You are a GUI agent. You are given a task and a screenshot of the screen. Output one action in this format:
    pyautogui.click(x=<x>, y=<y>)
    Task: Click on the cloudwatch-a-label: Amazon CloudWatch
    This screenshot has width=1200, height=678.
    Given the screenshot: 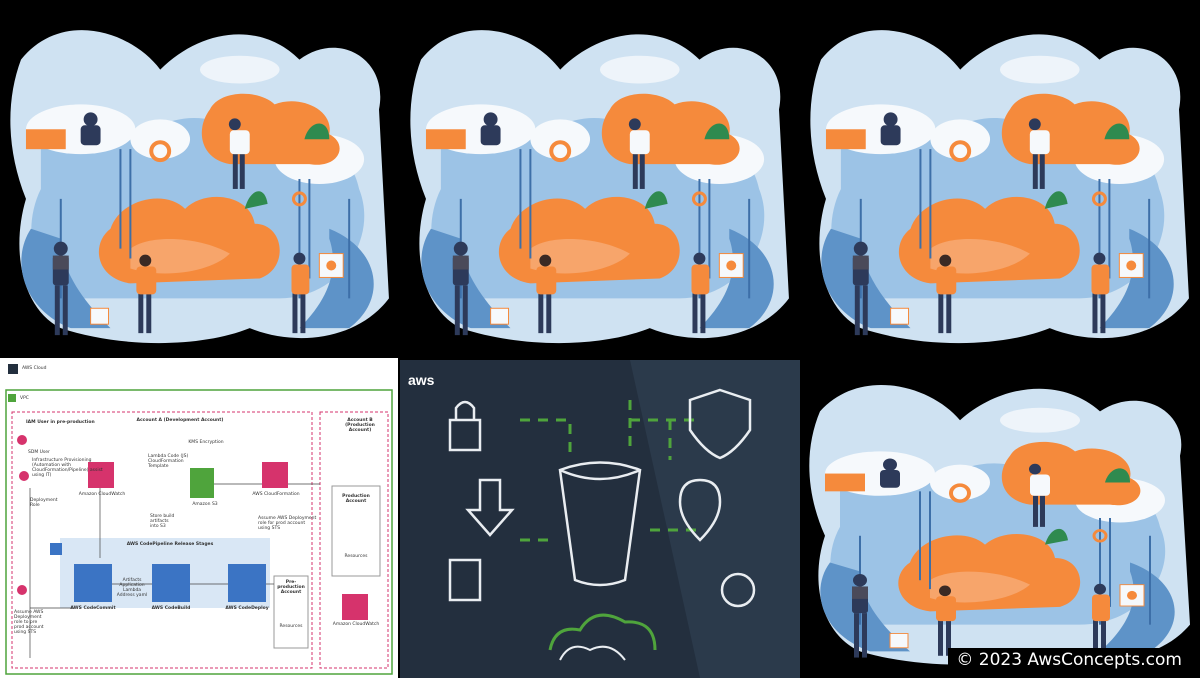 What is the action you would take?
    pyautogui.click(x=102, y=494)
    